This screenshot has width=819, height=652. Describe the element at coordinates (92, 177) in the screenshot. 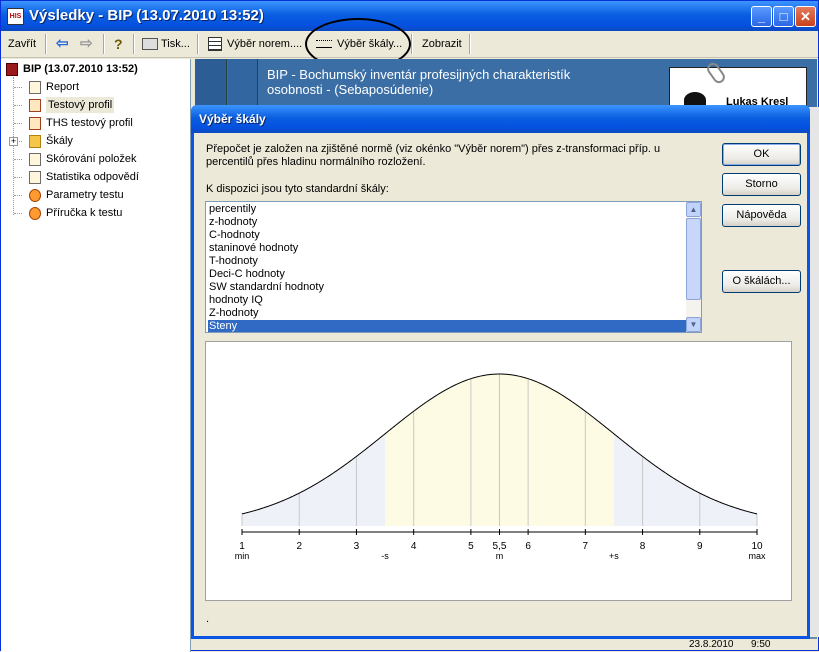

I see `tree-item: Statistika odpovědí` at that location.